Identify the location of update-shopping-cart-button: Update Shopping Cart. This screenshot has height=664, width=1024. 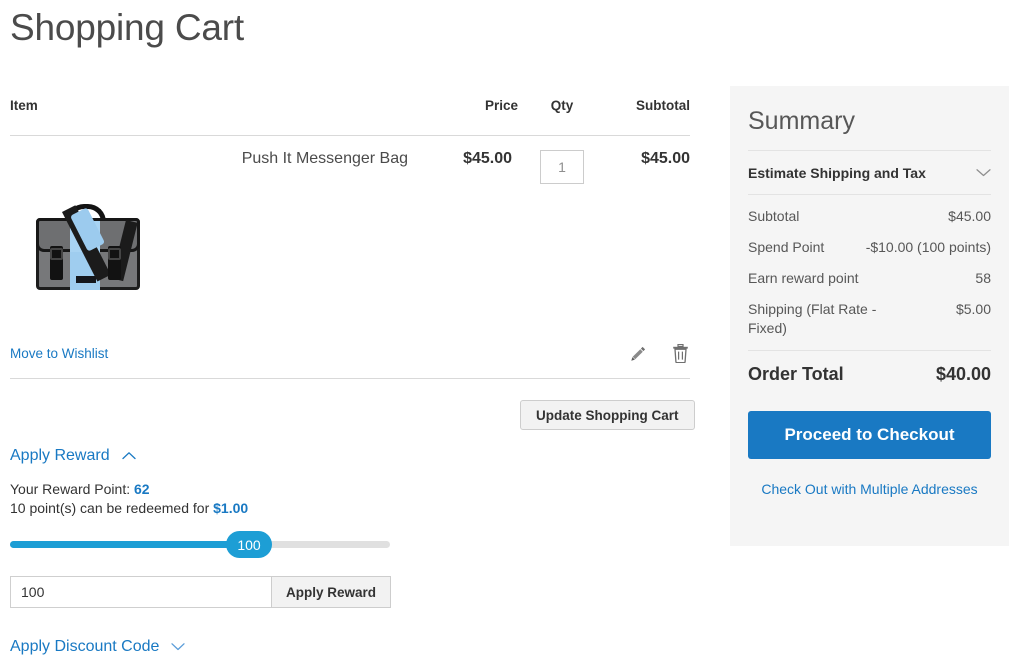
(607, 415).